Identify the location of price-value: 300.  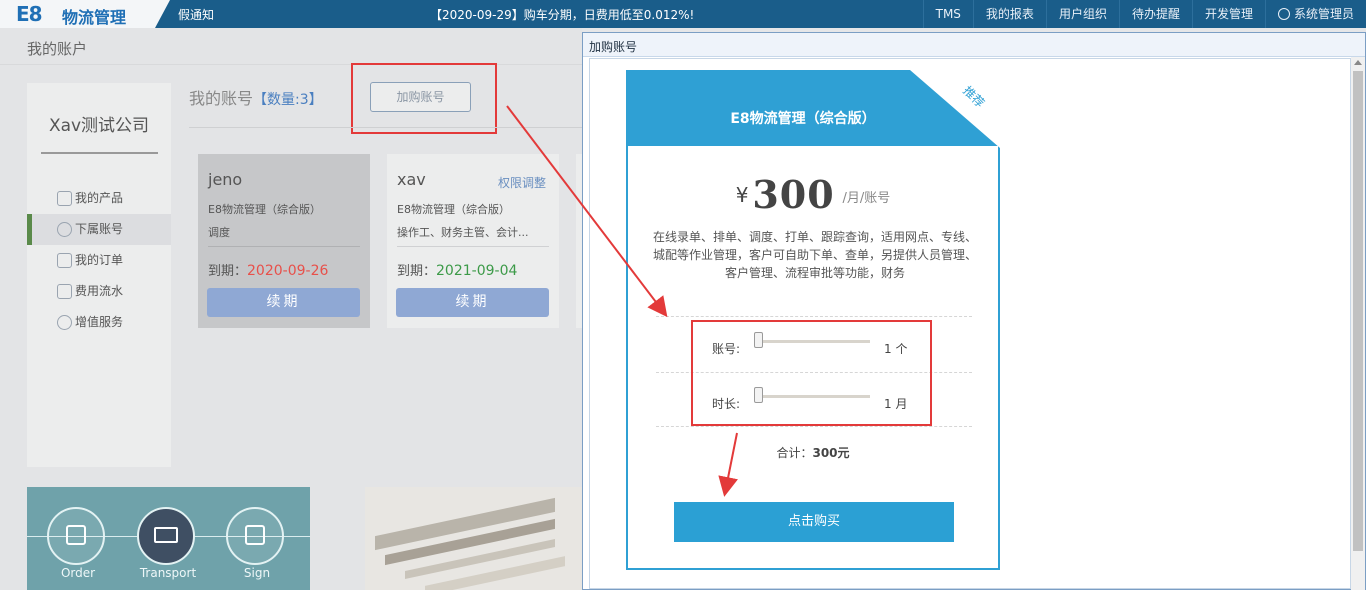
(793, 194).